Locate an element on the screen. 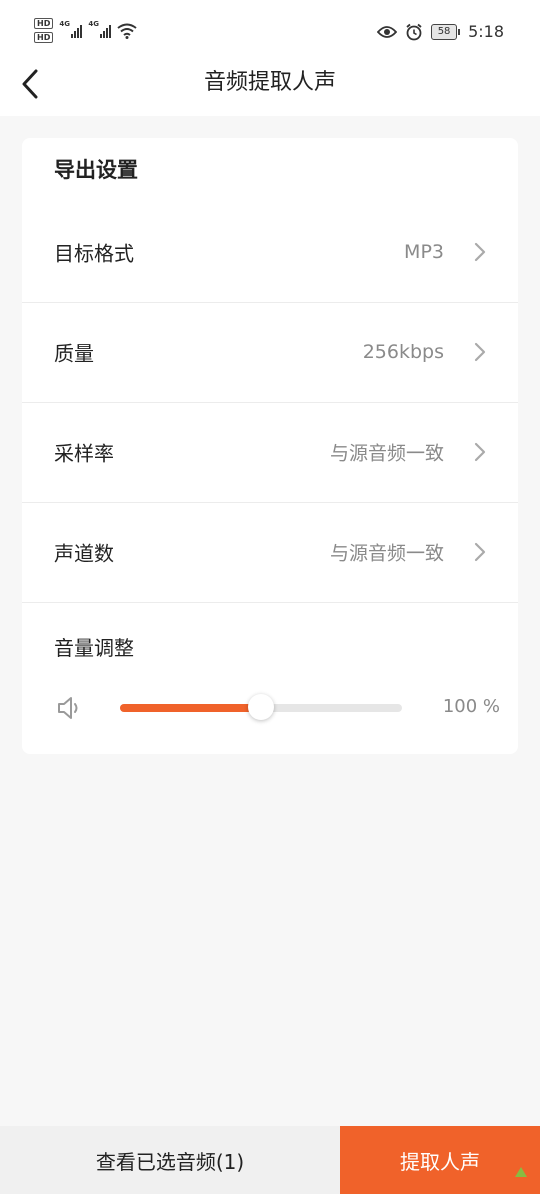 The image size is (540, 1194). setting-label: 质量 is located at coordinates (74, 353).